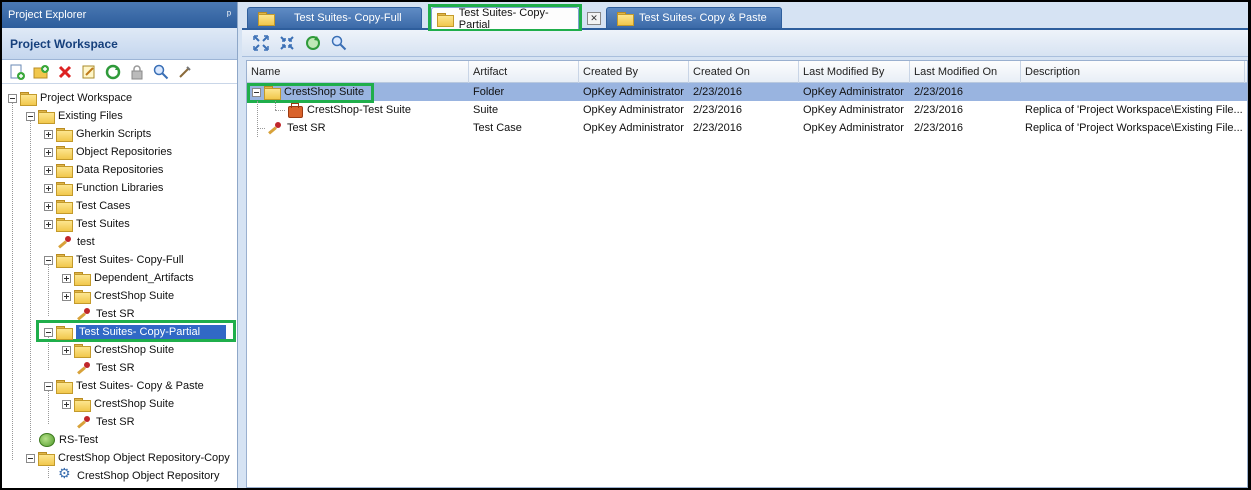 Image resolution: width=1251 pixels, height=490 pixels. What do you see at coordinates (938, 110) in the screenshot?
I see `cell-last-modified-on: 2/23/2016` at bounding box center [938, 110].